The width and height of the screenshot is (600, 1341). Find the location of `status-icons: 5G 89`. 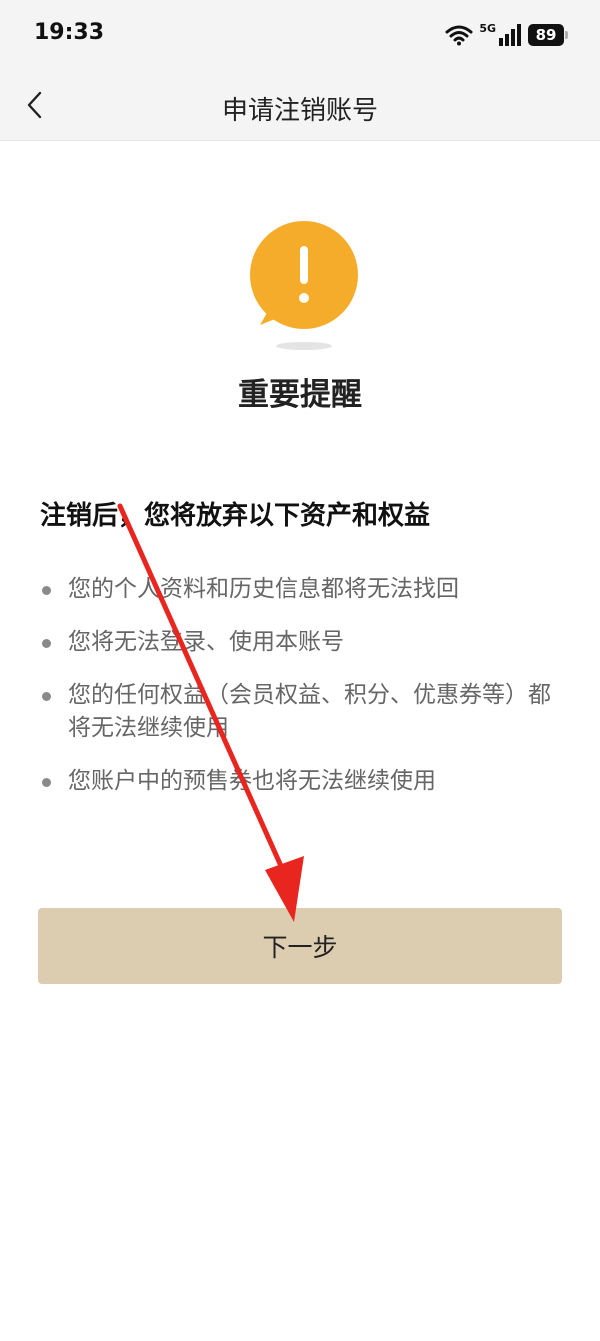

status-icons: 5G 89 is located at coordinates (506, 35).